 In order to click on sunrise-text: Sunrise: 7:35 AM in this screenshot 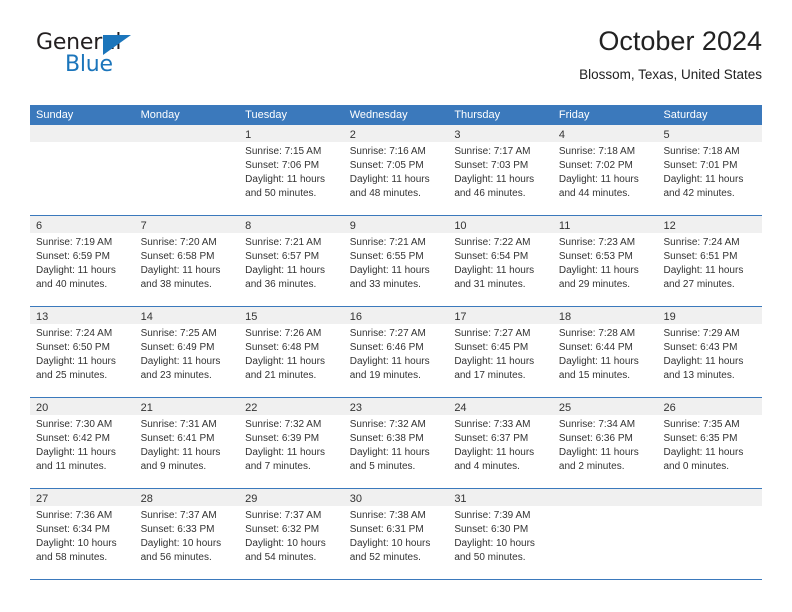, I will do `click(701, 424)`.